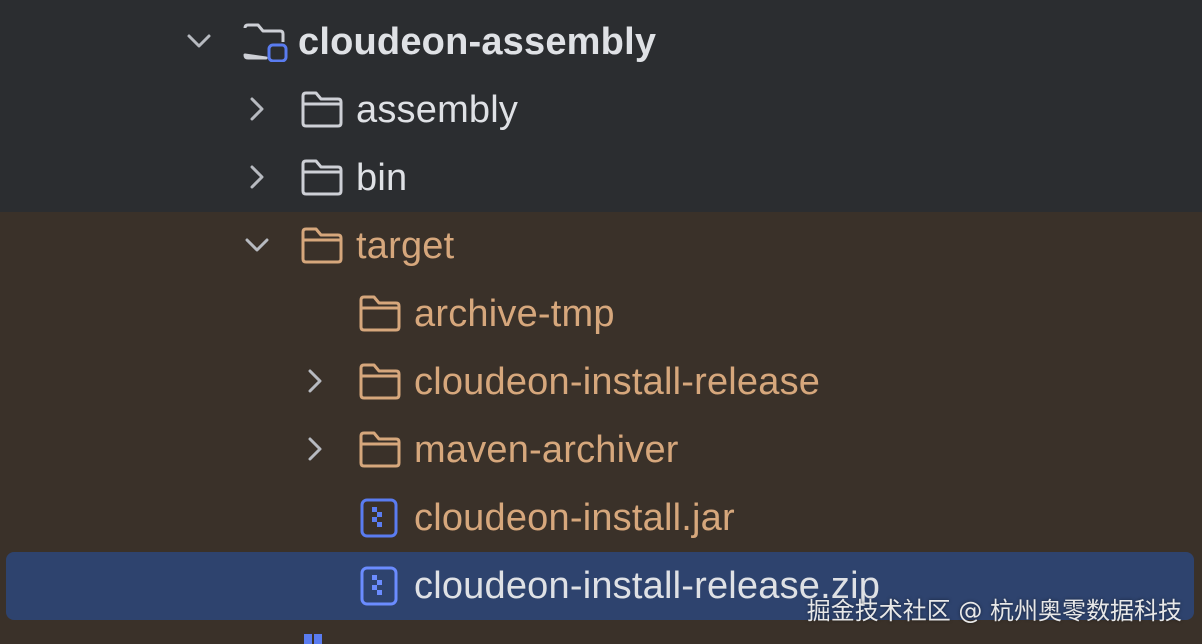 Image resolution: width=1202 pixels, height=644 pixels. I want to click on watermark: 掘金技术社区 @ 杭州奥零数据科技, so click(994, 611).